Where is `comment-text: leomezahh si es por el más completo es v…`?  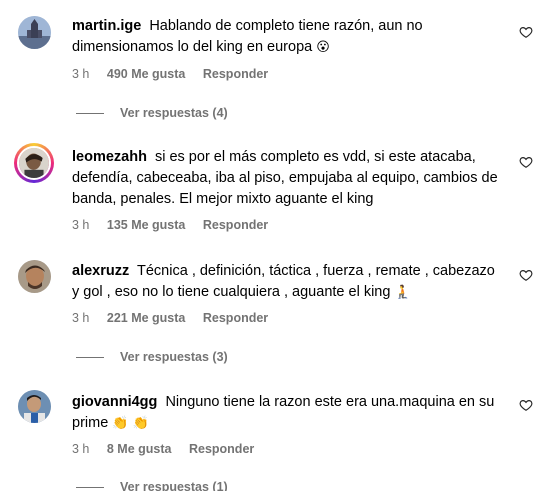 comment-text: leomezahh si es por el más completo es v… is located at coordinates (287, 178).